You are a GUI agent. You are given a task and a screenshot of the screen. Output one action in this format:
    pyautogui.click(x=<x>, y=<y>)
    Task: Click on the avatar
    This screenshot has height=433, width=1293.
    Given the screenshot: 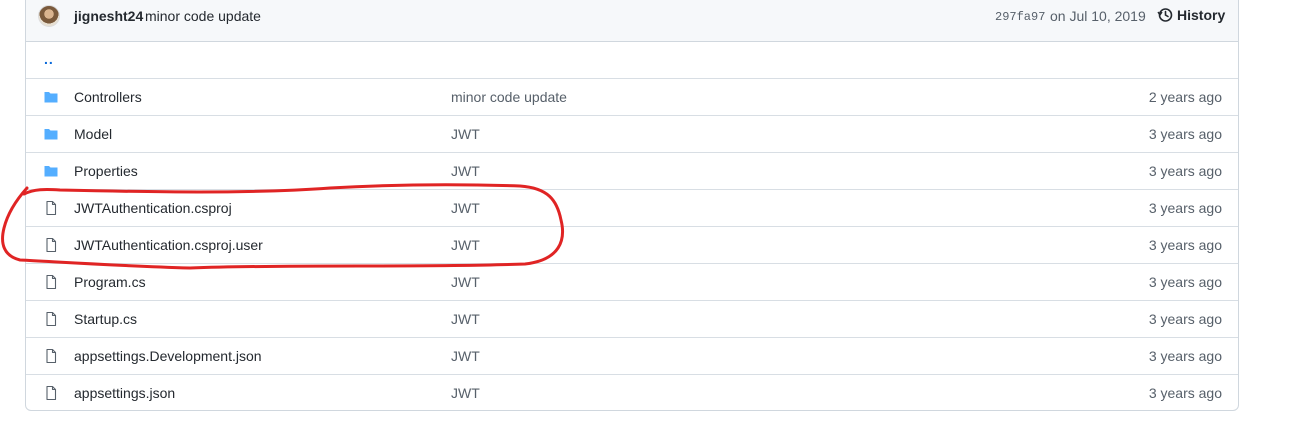 What is the action you would take?
    pyautogui.click(x=49, y=16)
    